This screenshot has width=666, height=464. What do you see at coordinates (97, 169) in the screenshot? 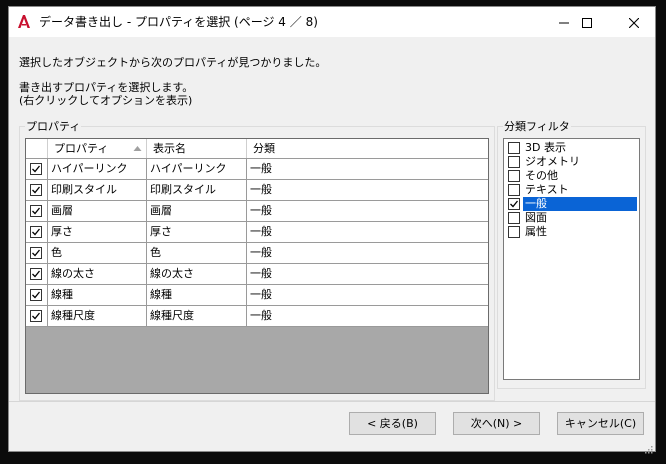
I see `property-cell: ハイパーリンク` at bounding box center [97, 169].